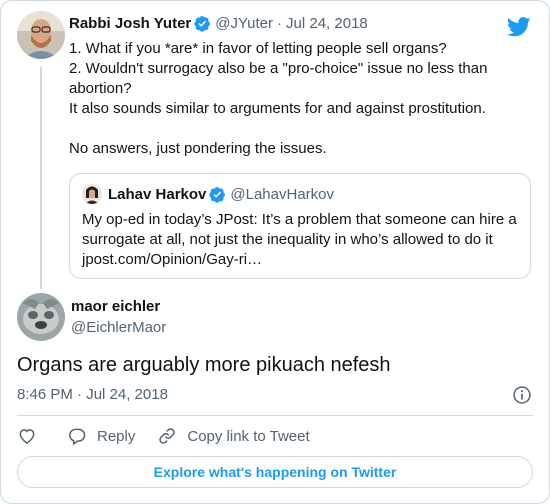 This screenshot has height=504, width=550. What do you see at coordinates (157, 194) in the screenshot?
I see `quoted-author-name: Lahav Harkov` at bounding box center [157, 194].